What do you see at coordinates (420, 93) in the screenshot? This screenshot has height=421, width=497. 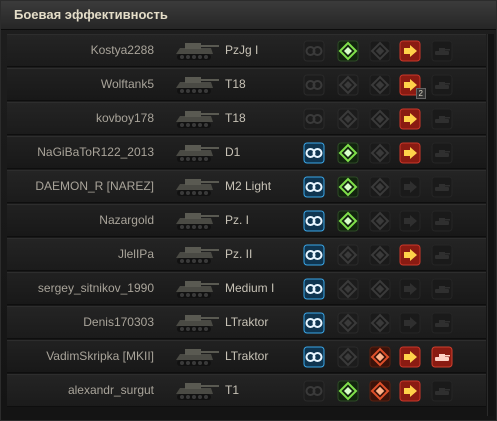 I see `kill-count-badge: 2` at bounding box center [420, 93].